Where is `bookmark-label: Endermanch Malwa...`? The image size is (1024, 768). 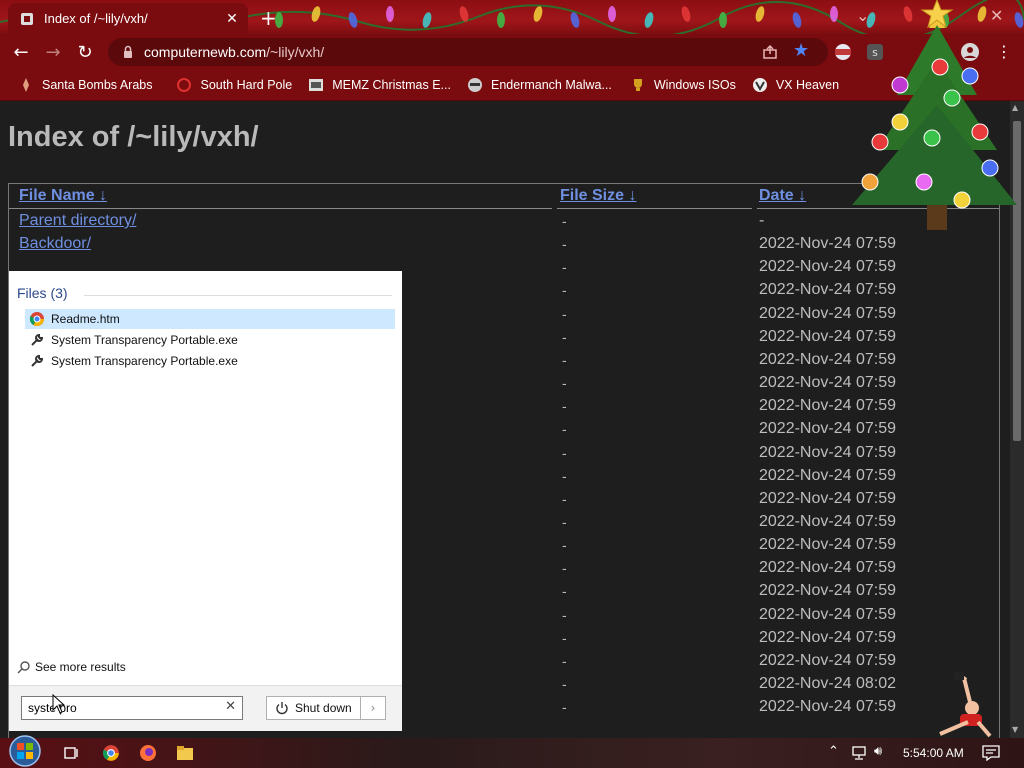 bookmark-label: Endermanch Malwa... is located at coordinates (551, 85).